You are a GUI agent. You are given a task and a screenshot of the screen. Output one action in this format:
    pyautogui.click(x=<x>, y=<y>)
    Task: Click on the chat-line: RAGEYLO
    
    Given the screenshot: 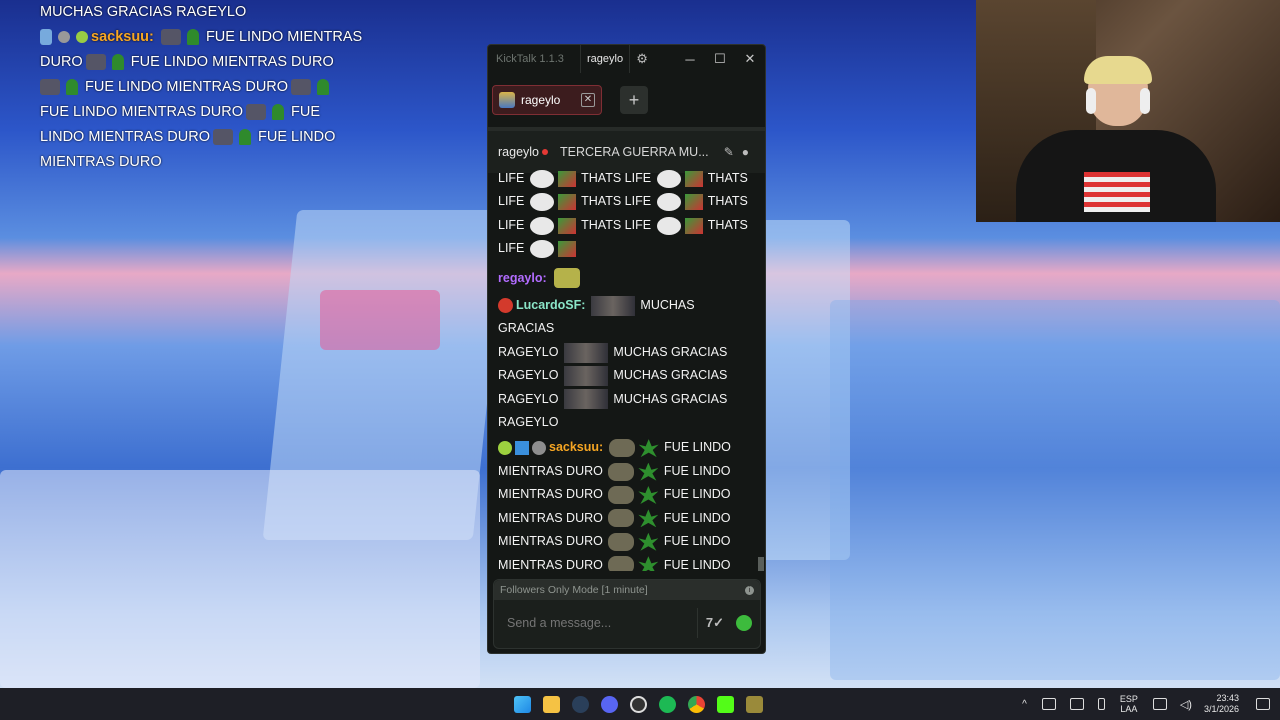 What is the action you would take?
    pyautogui.click(x=624, y=422)
    